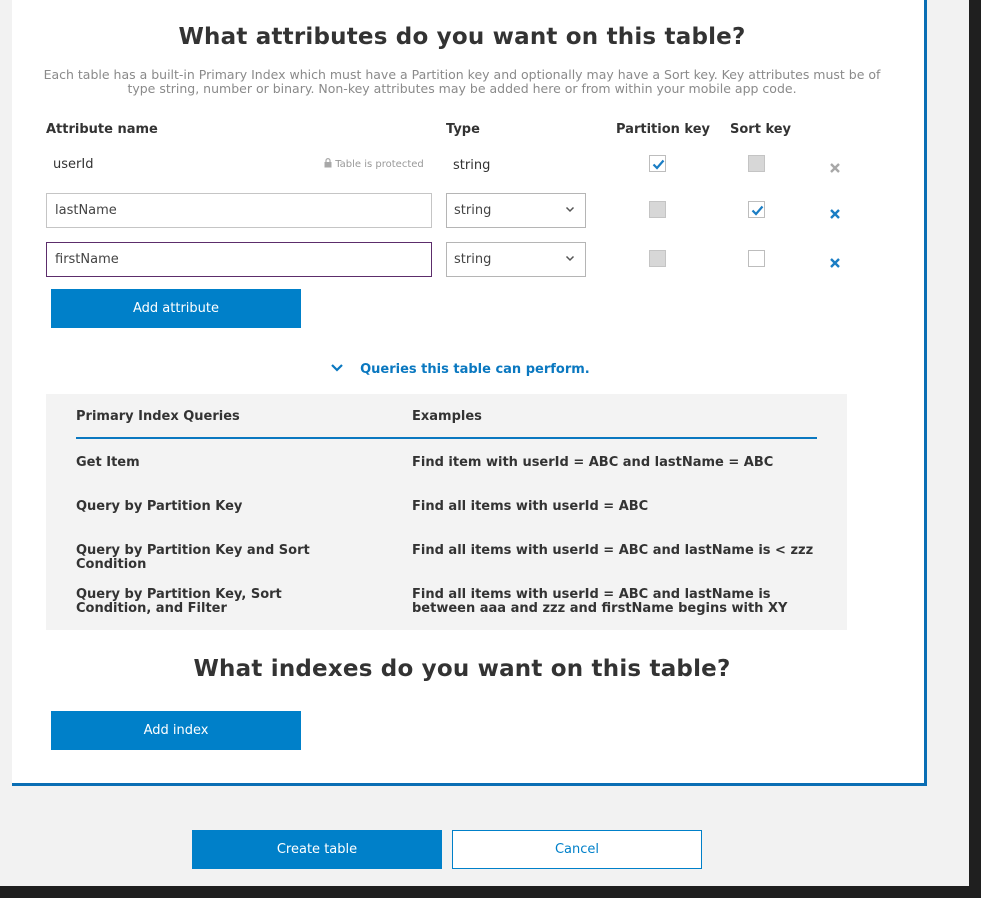 The width and height of the screenshot is (981, 898). Describe the element at coordinates (446, 438) in the screenshot. I see `table-header-divider` at that location.